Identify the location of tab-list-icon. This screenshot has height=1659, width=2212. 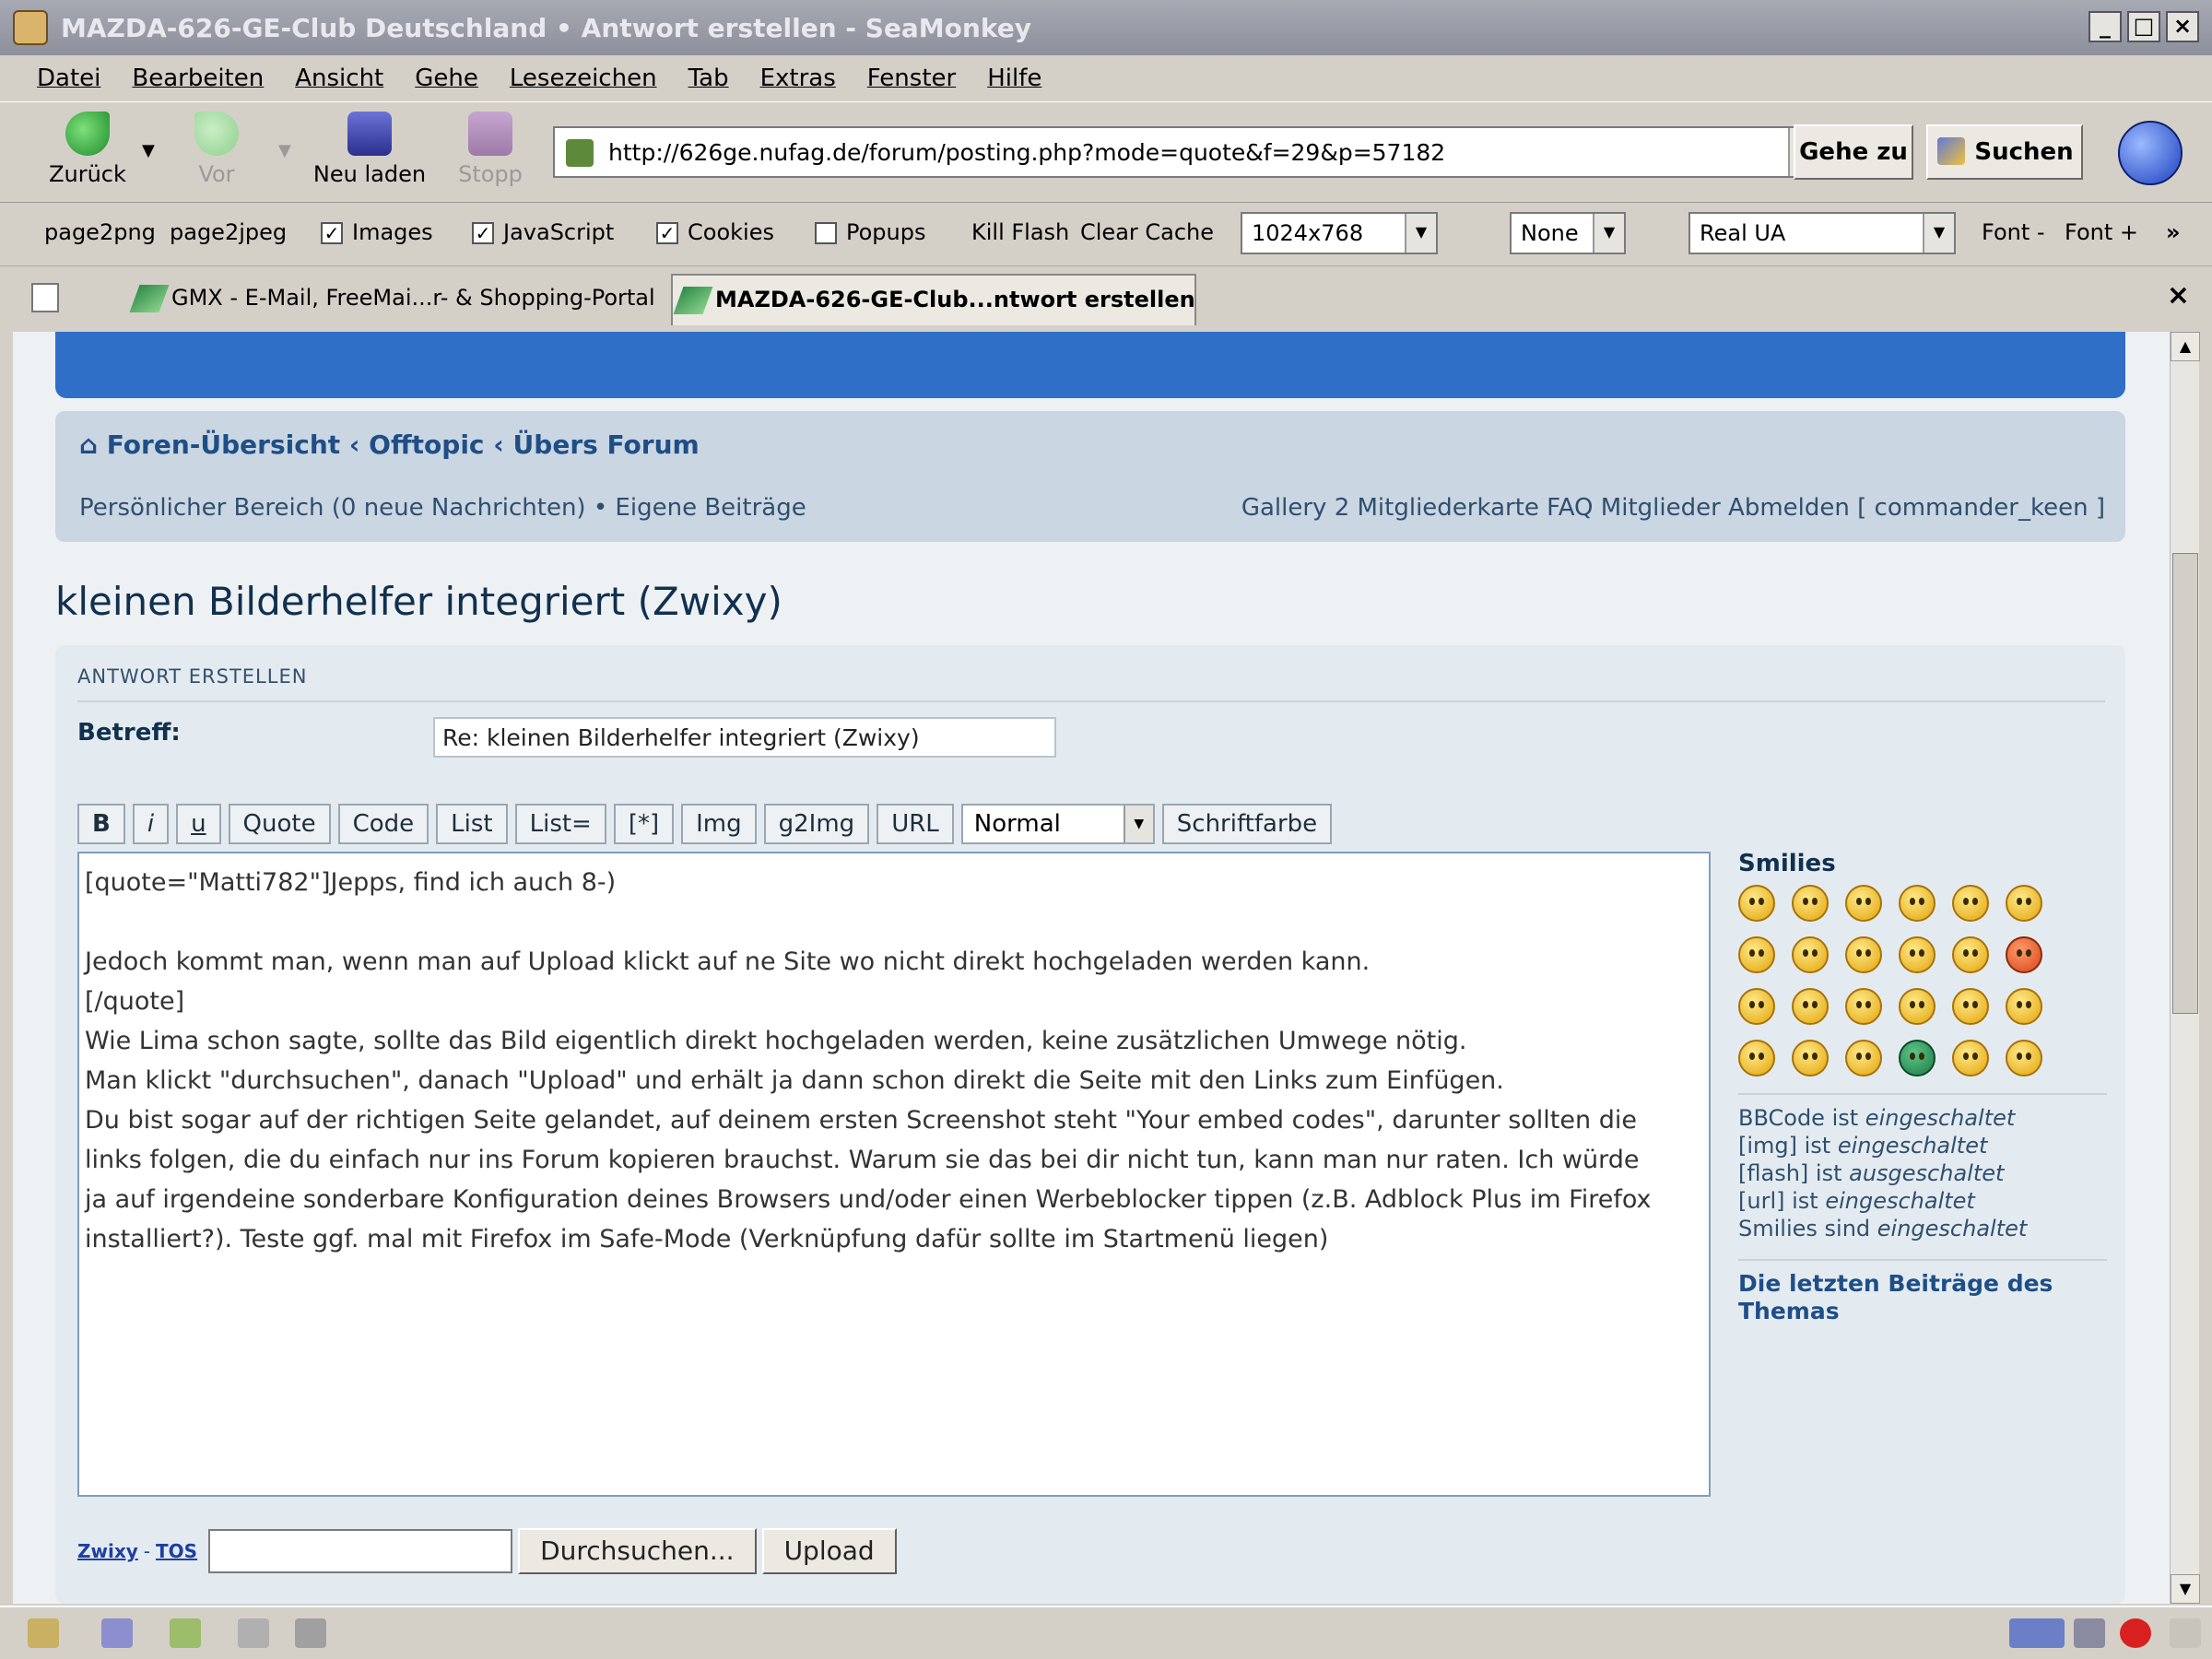
(45, 297).